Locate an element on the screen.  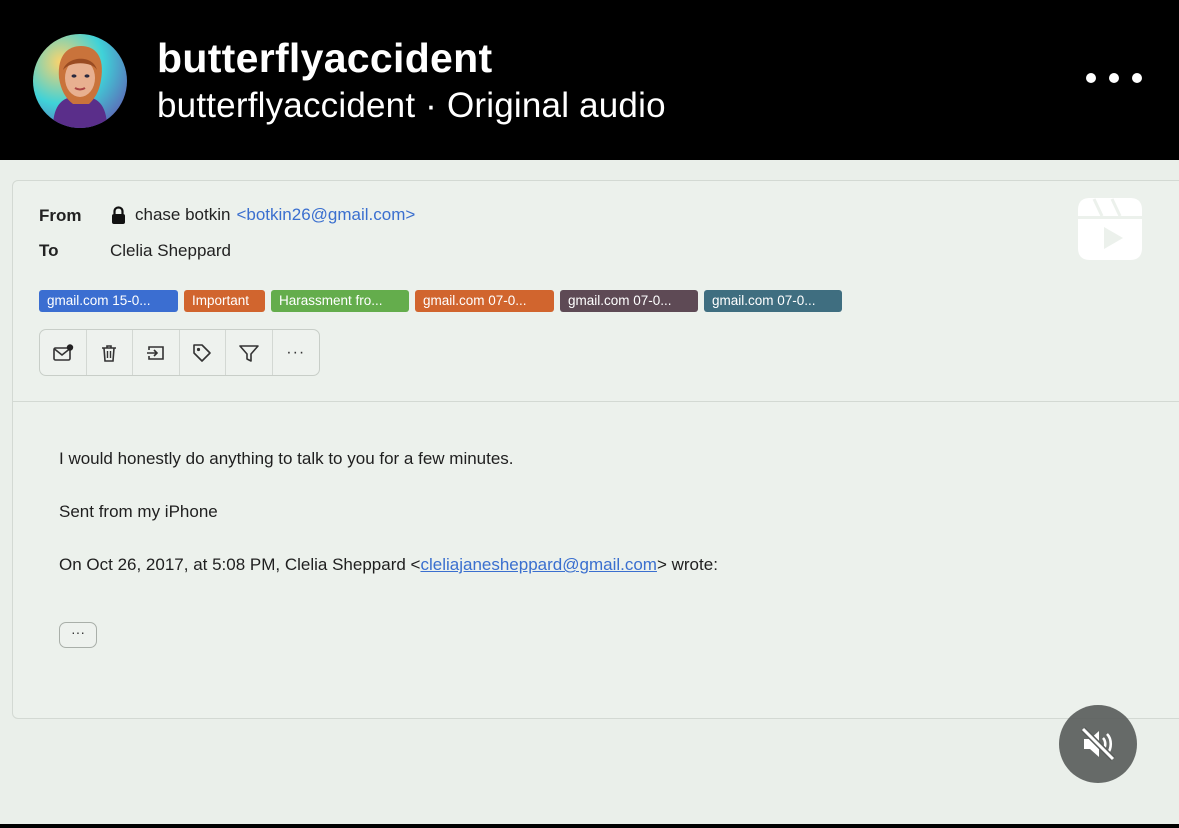
from-label: From is located at coordinates (60, 215).